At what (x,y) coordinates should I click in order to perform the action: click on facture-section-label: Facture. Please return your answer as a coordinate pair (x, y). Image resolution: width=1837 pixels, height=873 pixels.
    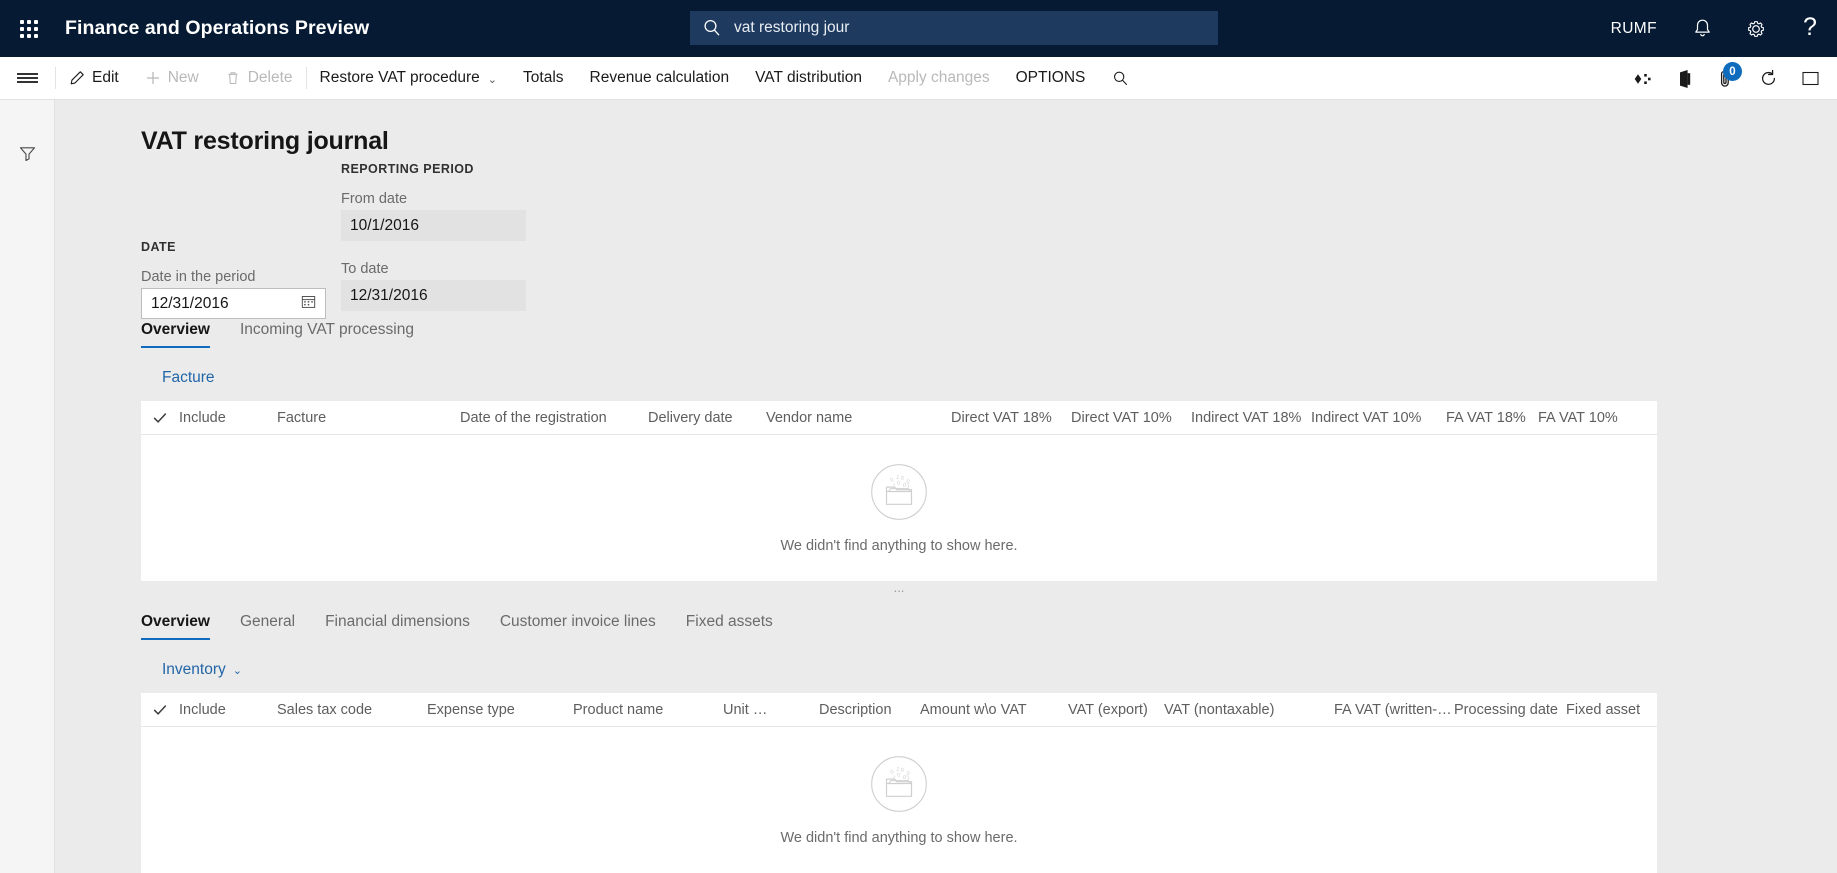
    Looking at the image, I should click on (188, 377).